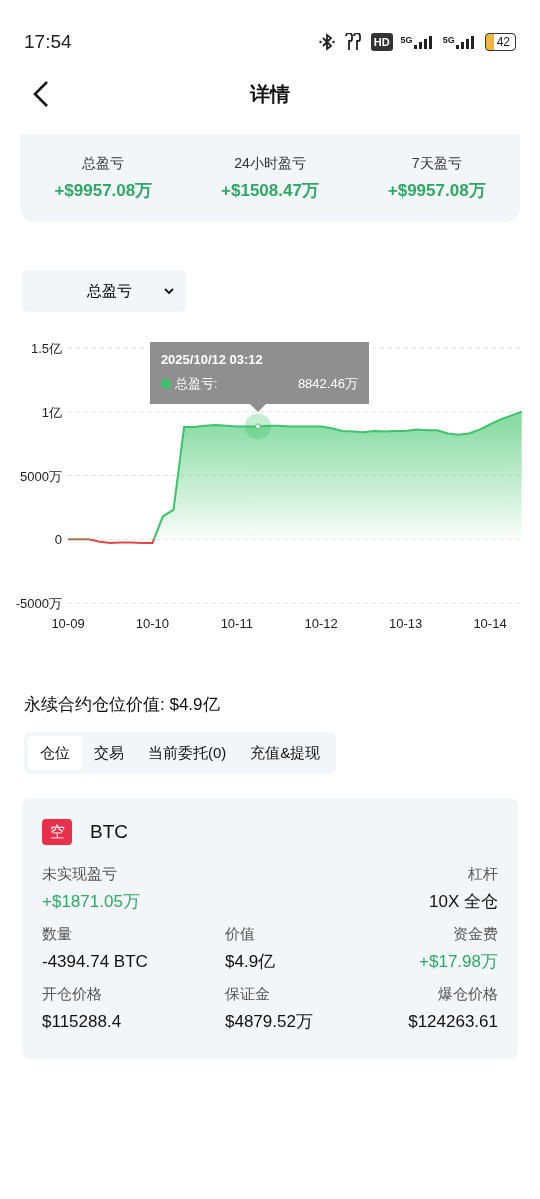 This screenshot has width=540, height=1199. I want to click on metric-value: +$1508.47万, so click(270, 190).